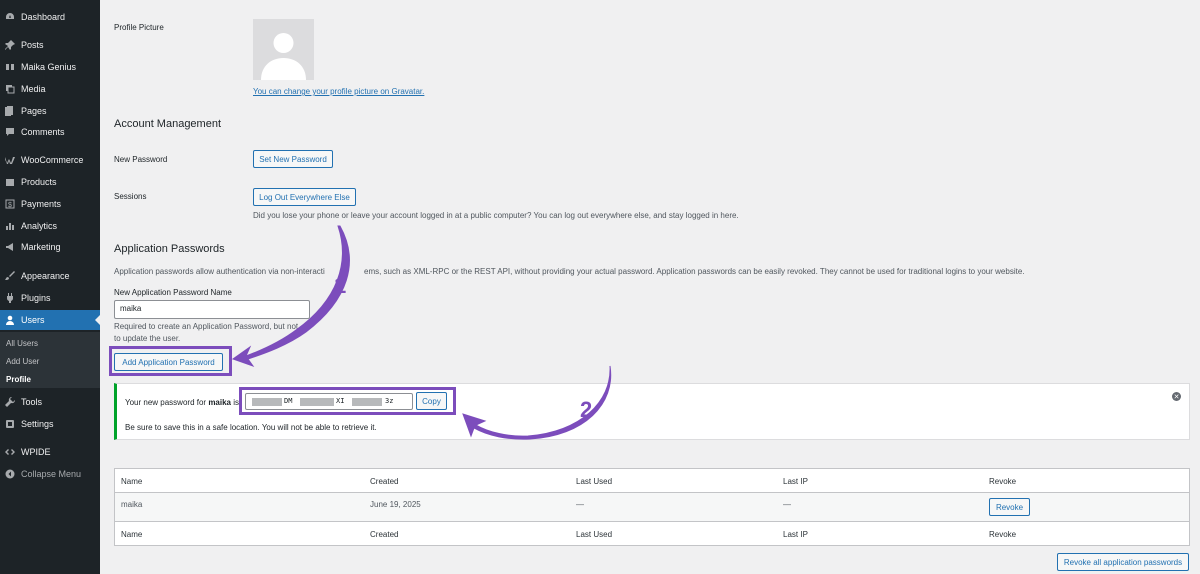 The width and height of the screenshot is (1200, 574). Describe the element at coordinates (50, 89) in the screenshot. I see `menu-media: Media` at that location.